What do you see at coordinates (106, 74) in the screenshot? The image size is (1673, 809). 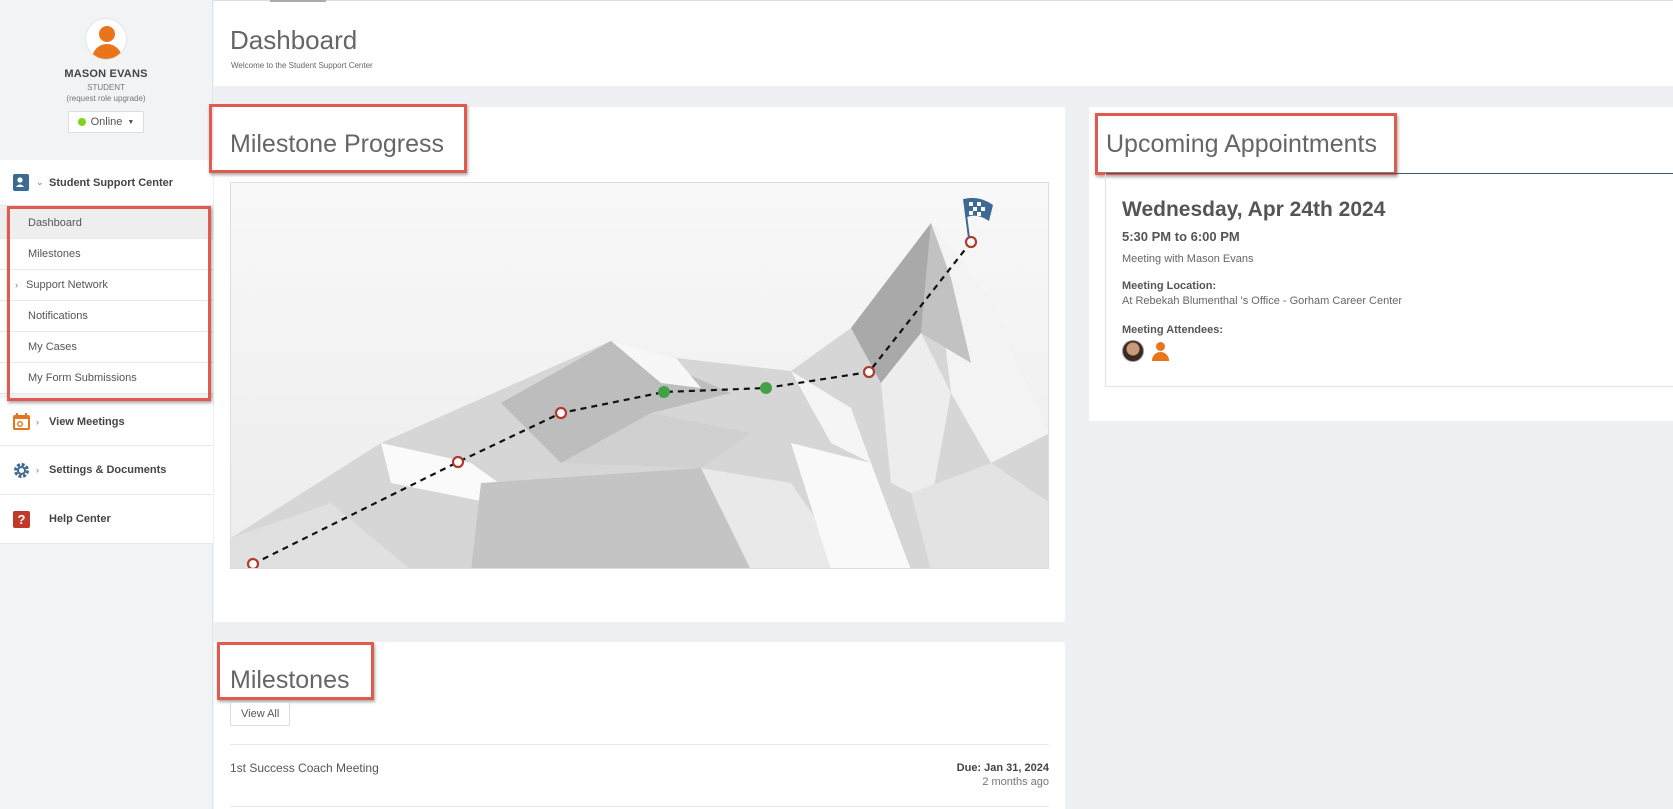 I see `user-name: MASON EVANS` at bounding box center [106, 74].